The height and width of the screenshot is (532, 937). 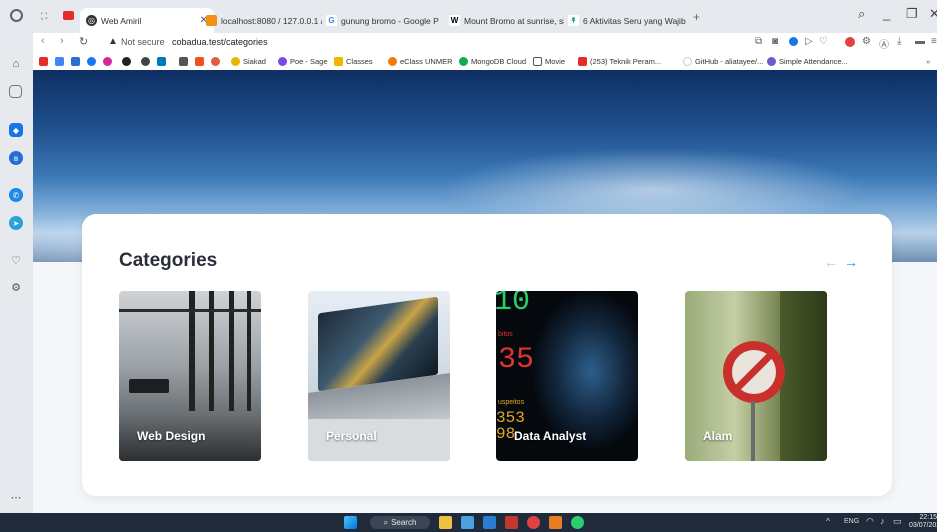 What do you see at coordinates (775, 41) in the screenshot?
I see `camera-icon: ◙` at bounding box center [775, 41].